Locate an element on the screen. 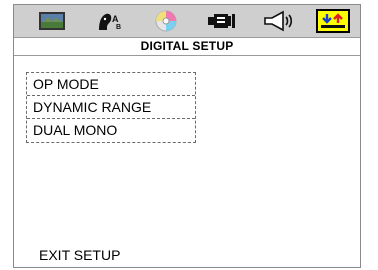  tab-language: A B is located at coordinates (109, 21).